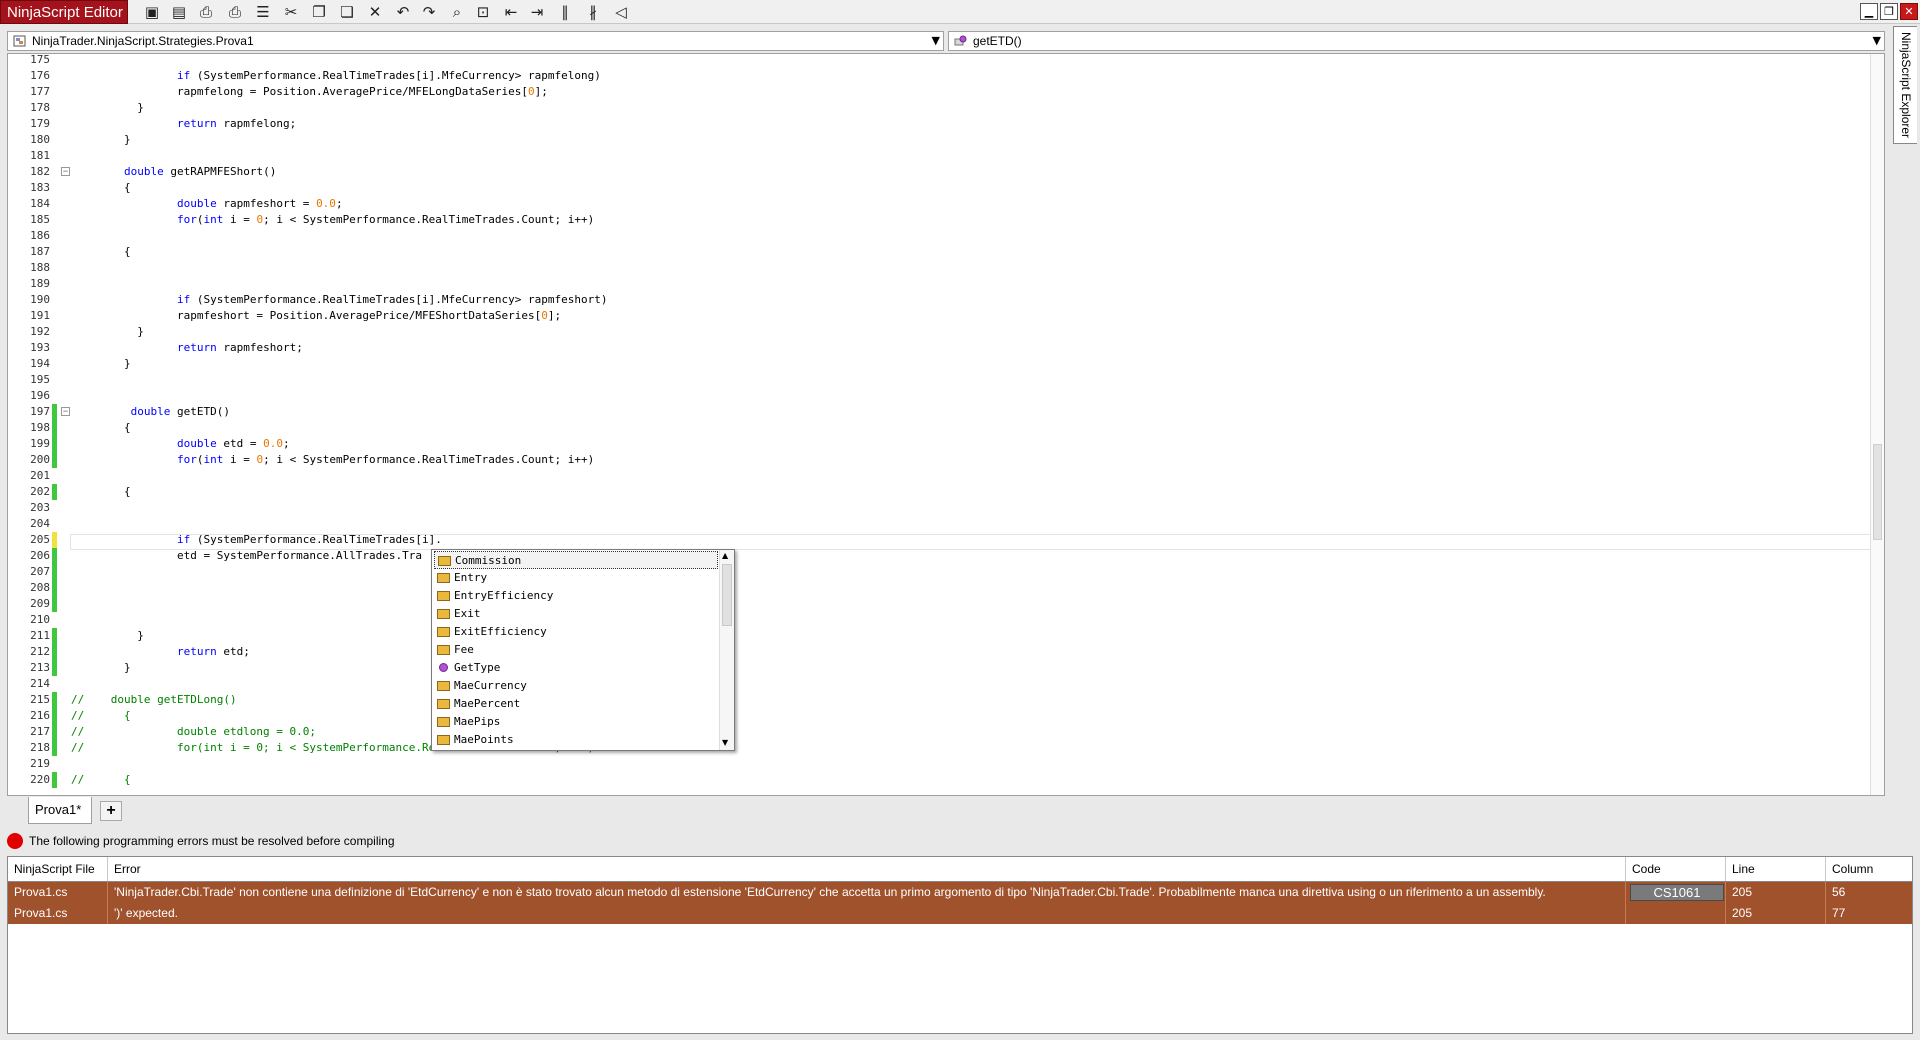 This screenshot has width=1920, height=1040. Describe the element at coordinates (1776, 913) in the screenshot. I see `error-line-cell: 205` at that location.